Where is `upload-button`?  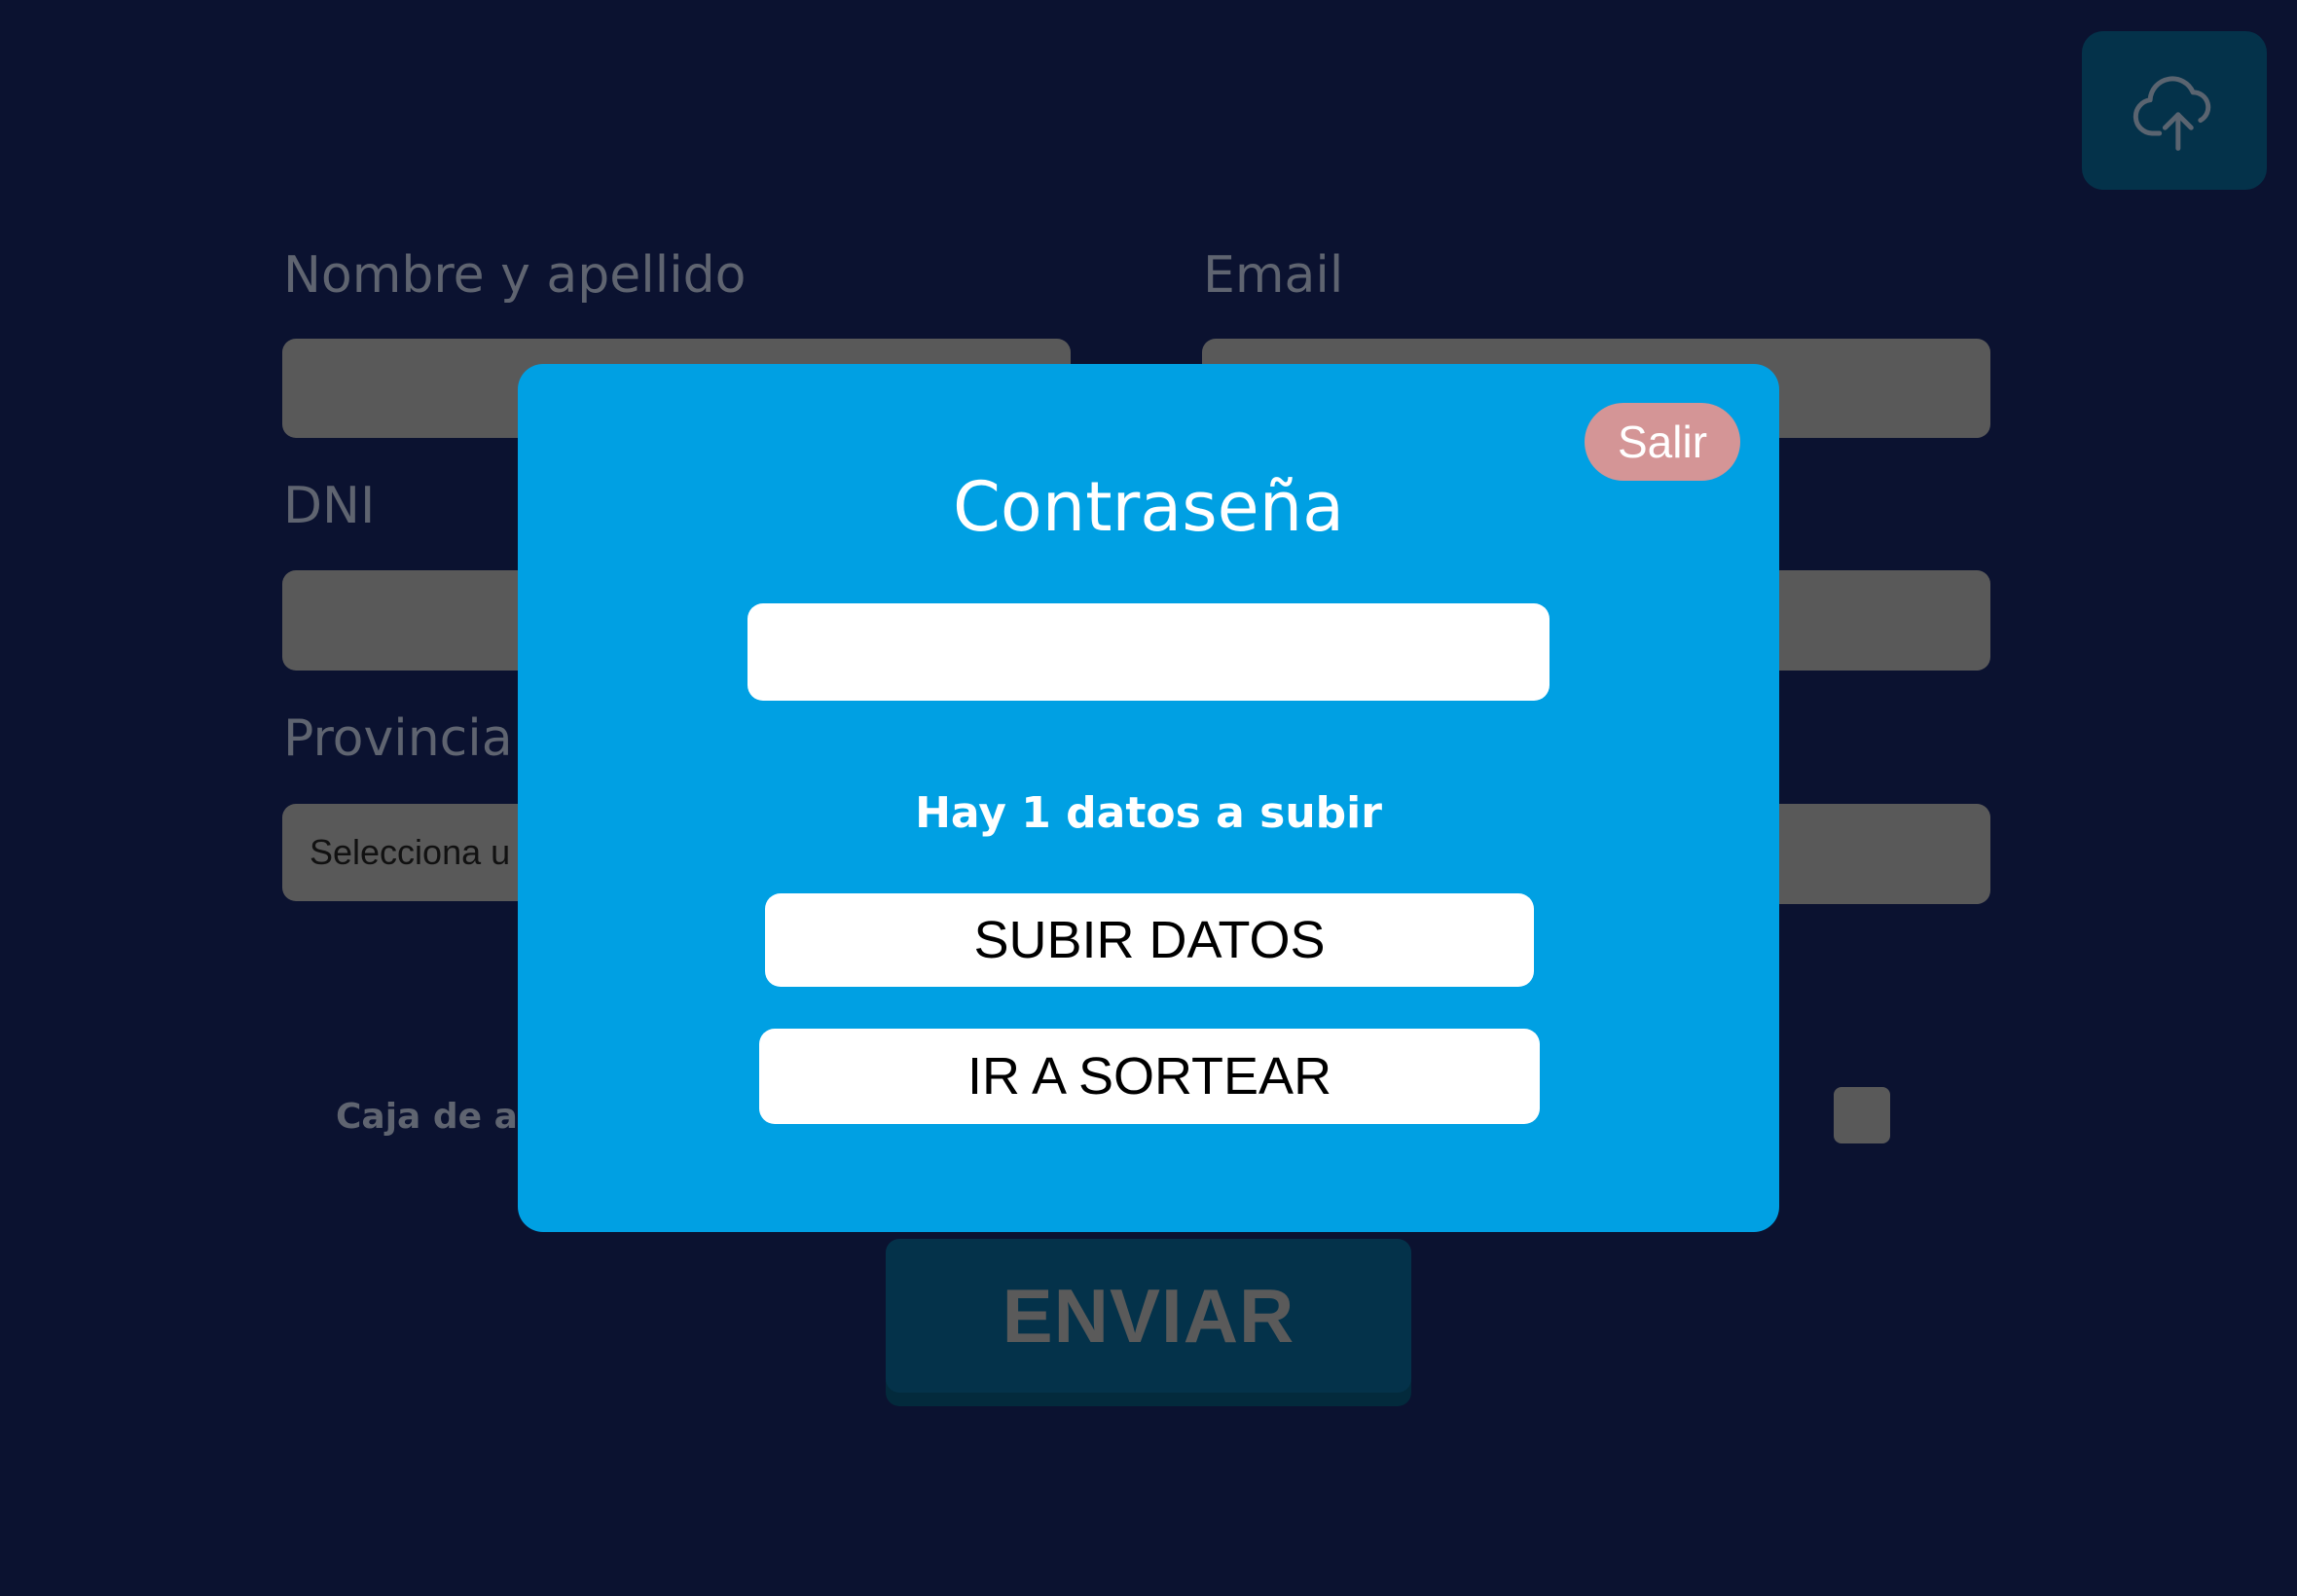
upload-button is located at coordinates (2174, 110).